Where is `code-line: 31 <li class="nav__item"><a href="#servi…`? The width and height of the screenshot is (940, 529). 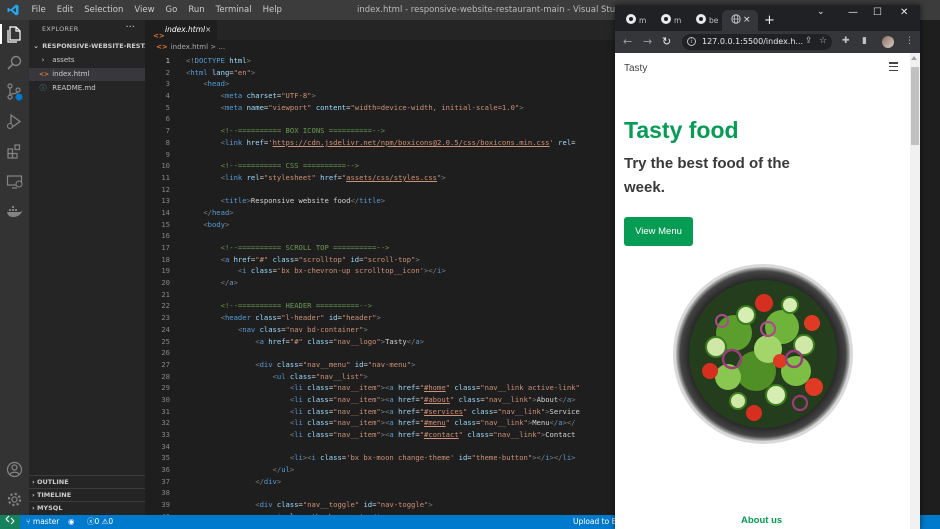
code-line: 31 <li class="nav__item"><a href="#servi… is located at coordinates (380, 412).